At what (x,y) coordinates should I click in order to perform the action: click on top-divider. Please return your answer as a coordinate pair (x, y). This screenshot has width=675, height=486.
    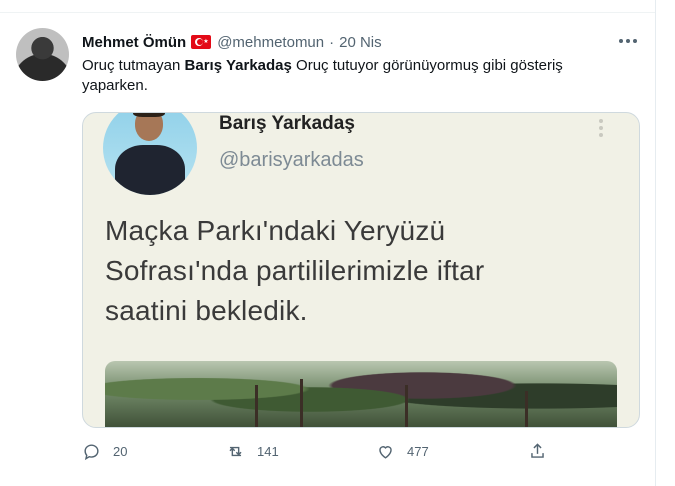
    Looking at the image, I should click on (327, 6).